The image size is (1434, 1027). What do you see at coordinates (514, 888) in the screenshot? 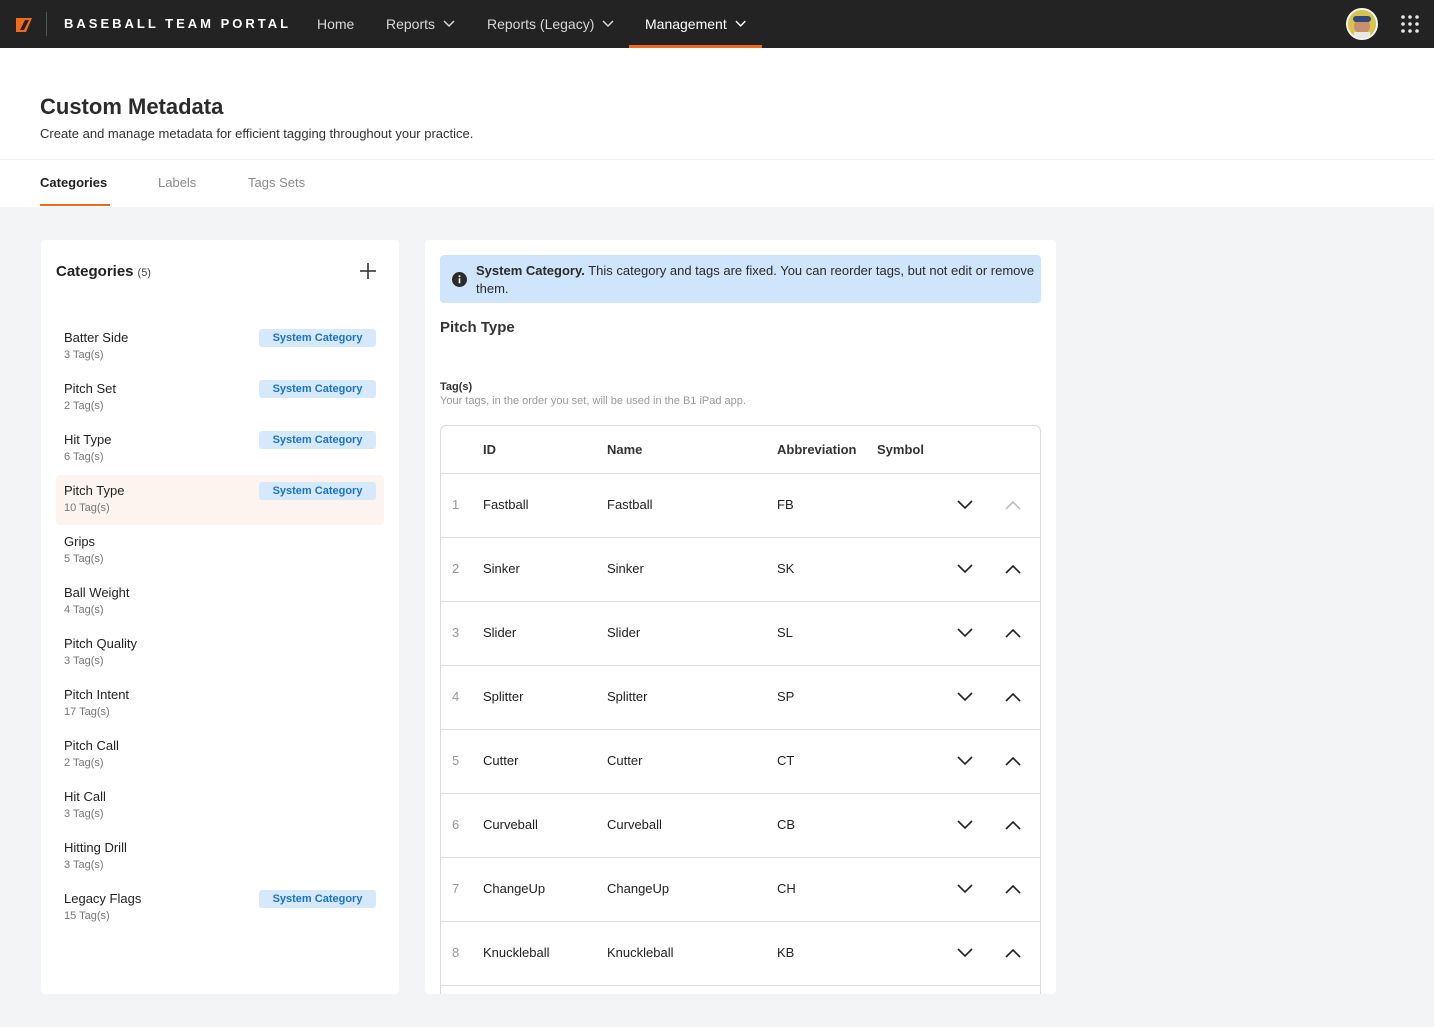
I see `tag-id: ChangeUp` at bounding box center [514, 888].